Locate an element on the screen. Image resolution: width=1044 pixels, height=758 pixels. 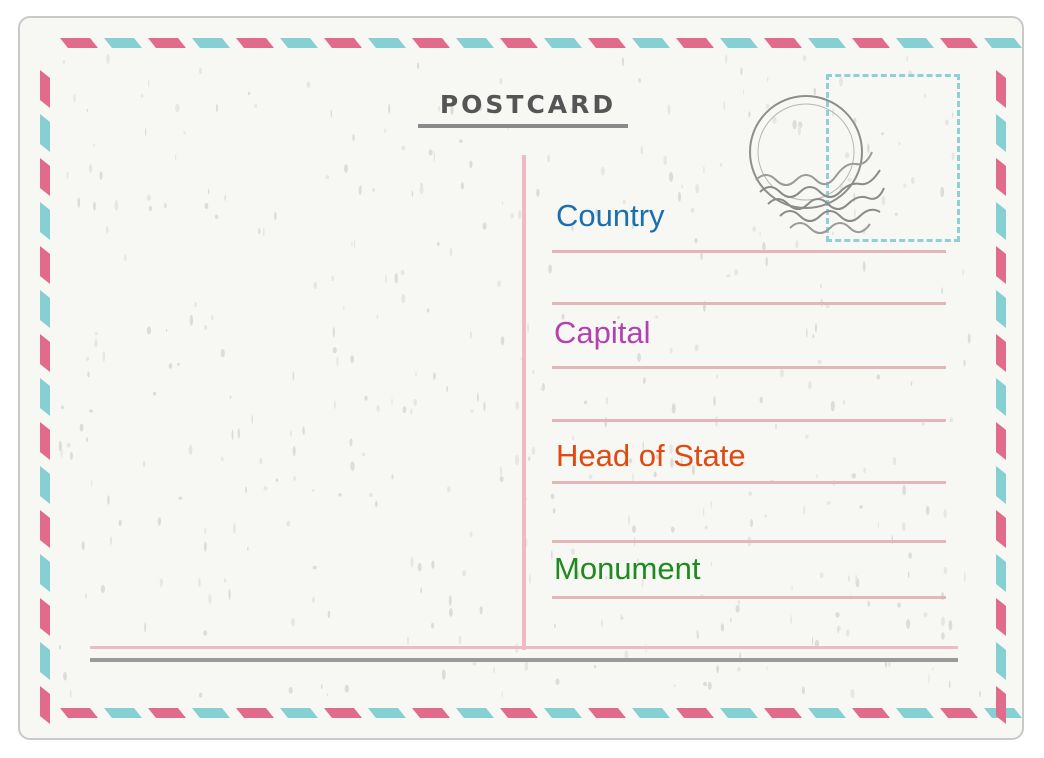
field-line-capital is located at coordinates (749, 367).